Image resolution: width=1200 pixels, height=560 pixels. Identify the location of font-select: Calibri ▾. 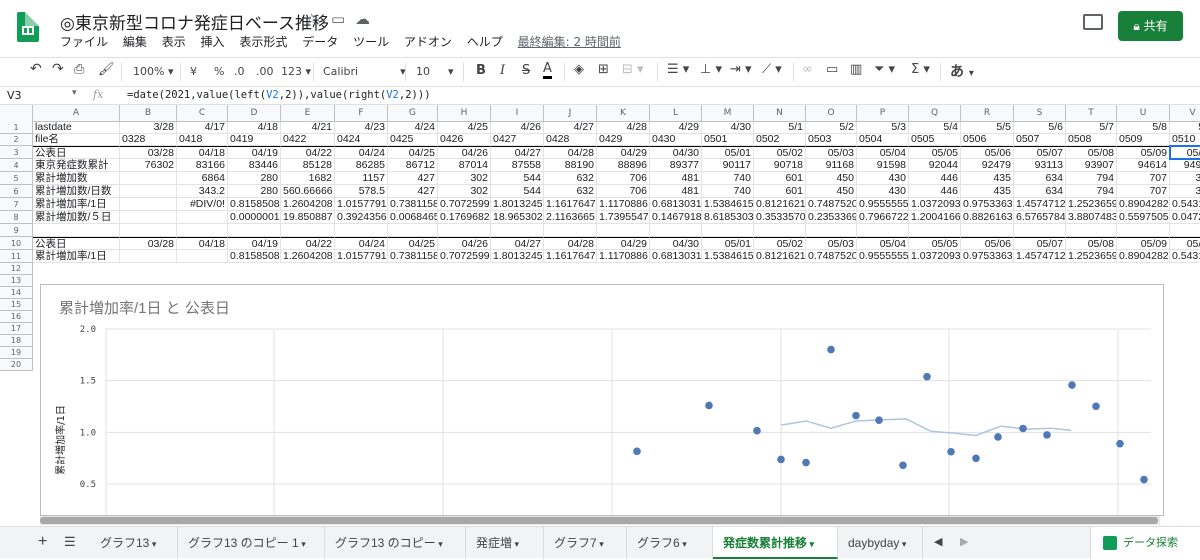
(364, 71).